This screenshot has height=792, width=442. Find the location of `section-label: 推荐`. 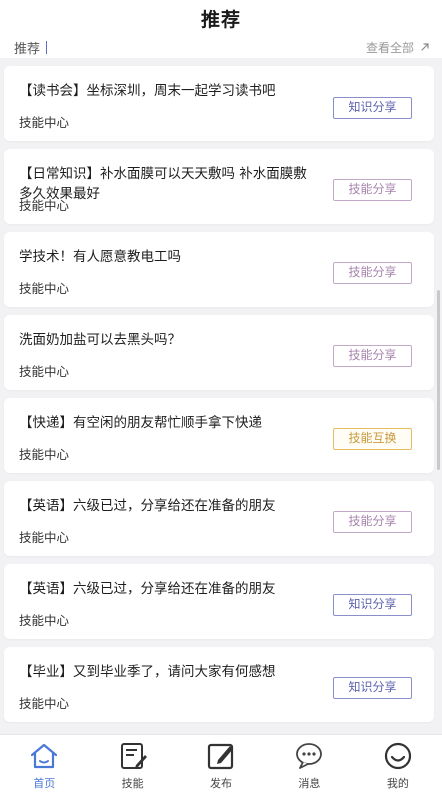

section-label: 推荐 is located at coordinates (31, 47).